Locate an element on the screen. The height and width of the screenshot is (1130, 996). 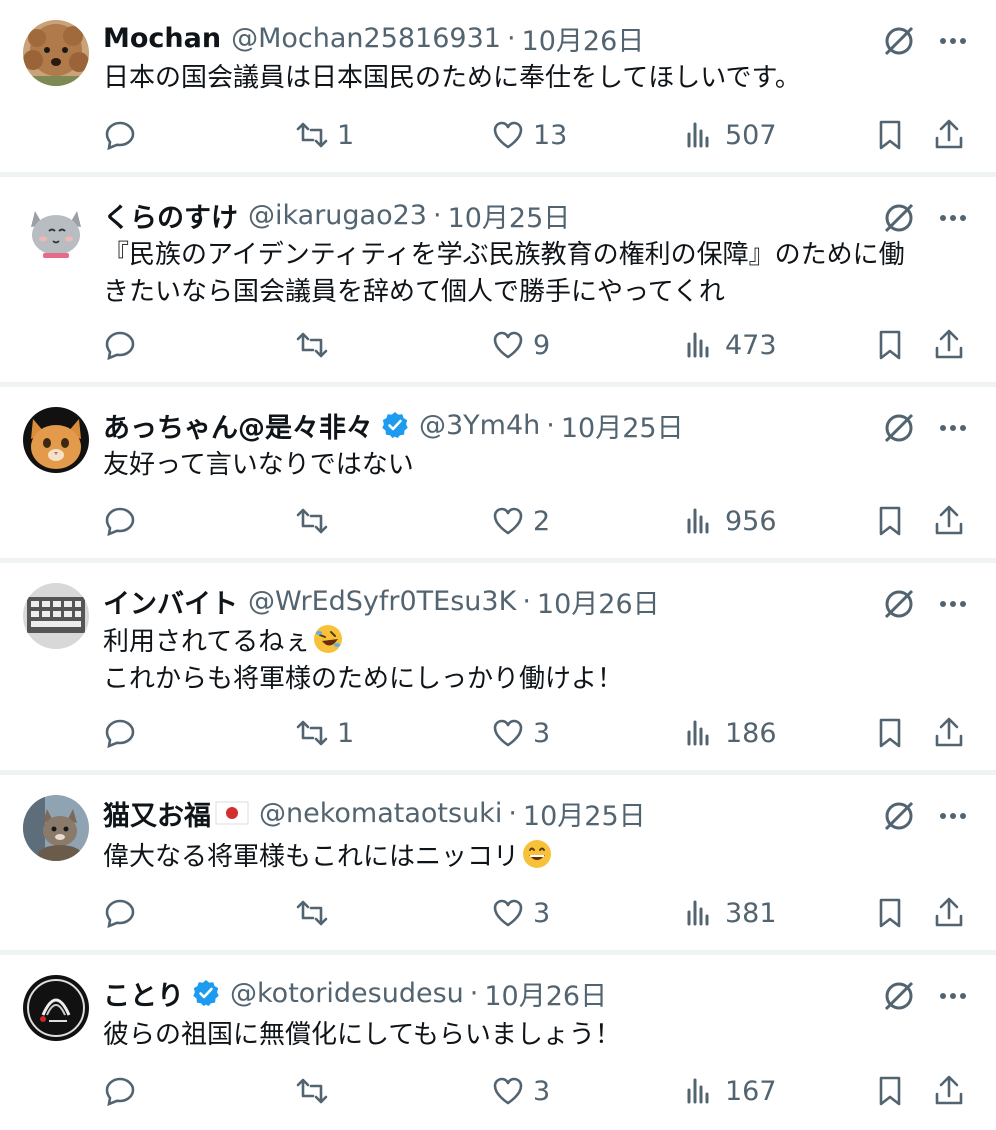
repost-icon is located at coordinates (312, 1091).